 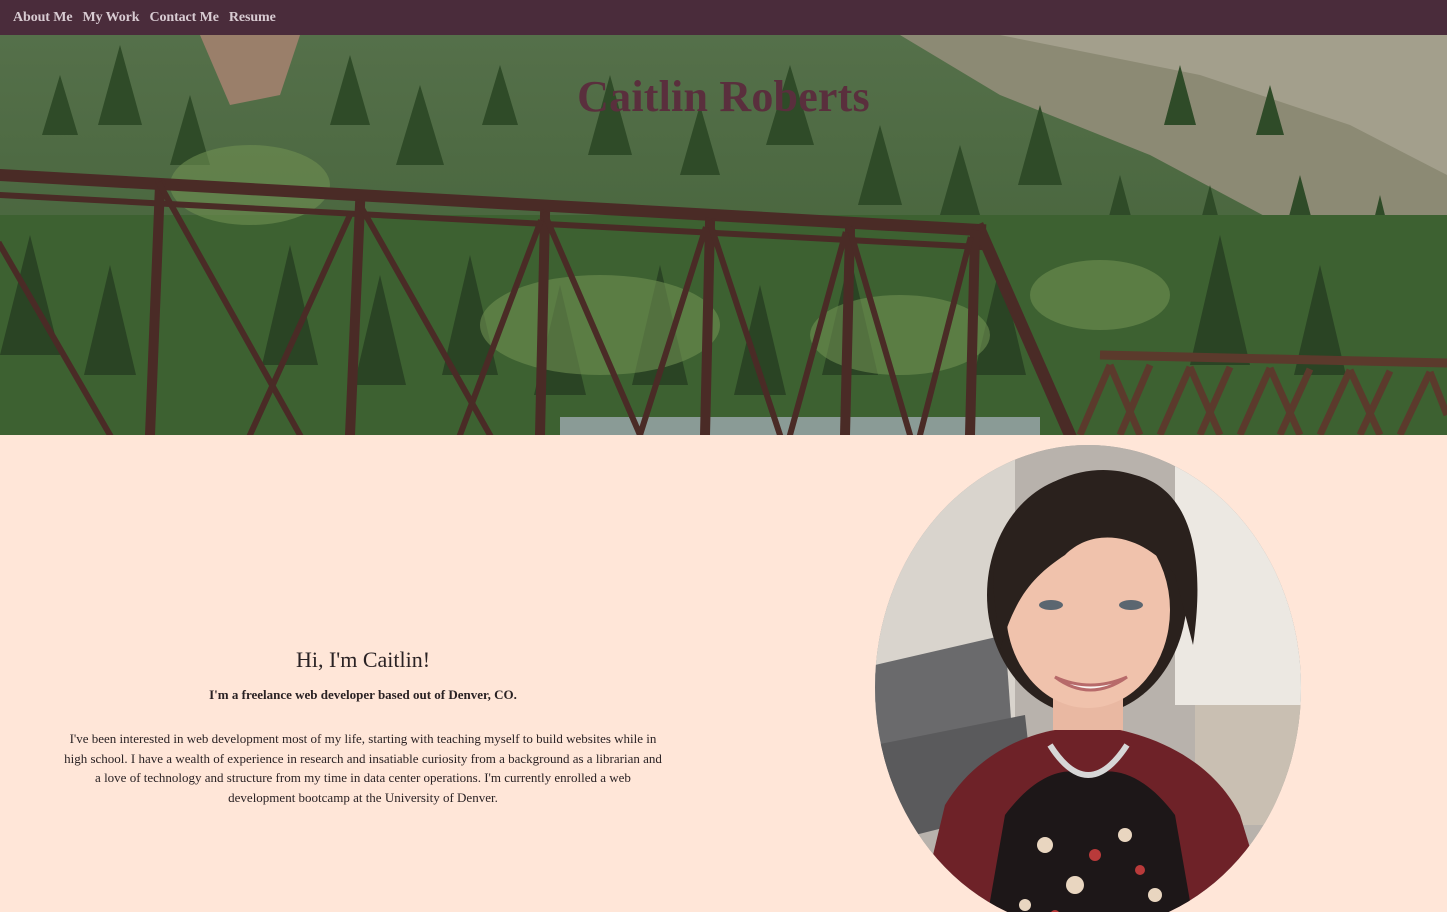 What do you see at coordinates (723, 17) in the screenshot?
I see `top-nav: About Me My Work Contact Me Resume` at bounding box center [723, 17].